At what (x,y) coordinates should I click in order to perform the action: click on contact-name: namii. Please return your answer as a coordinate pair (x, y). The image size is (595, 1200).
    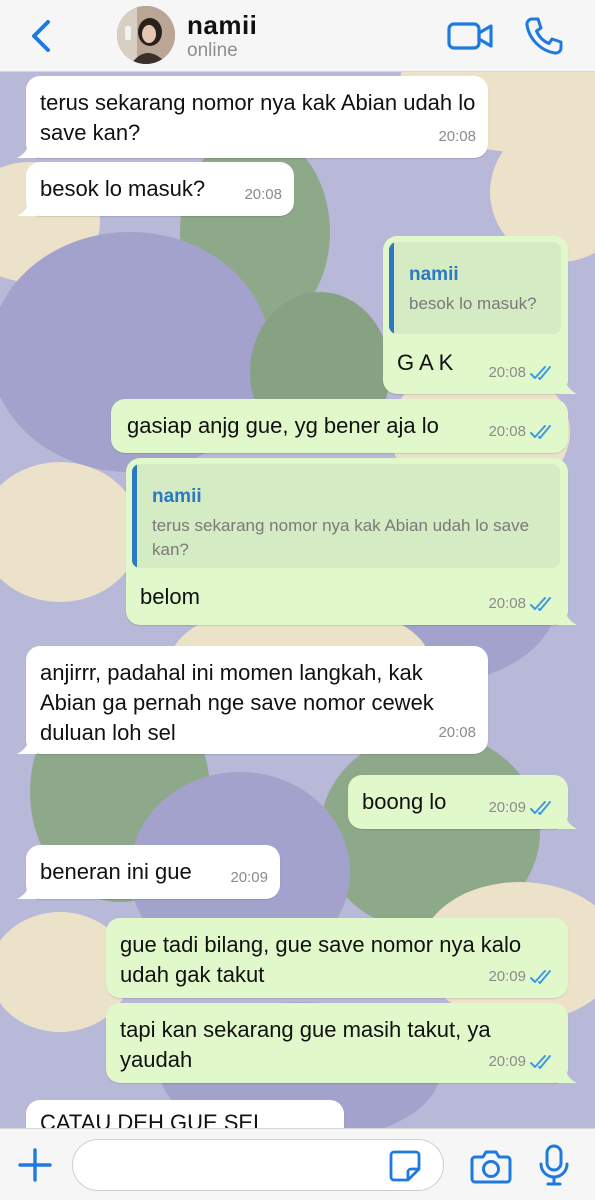
    Looking at the image, I should click on (222, 25).